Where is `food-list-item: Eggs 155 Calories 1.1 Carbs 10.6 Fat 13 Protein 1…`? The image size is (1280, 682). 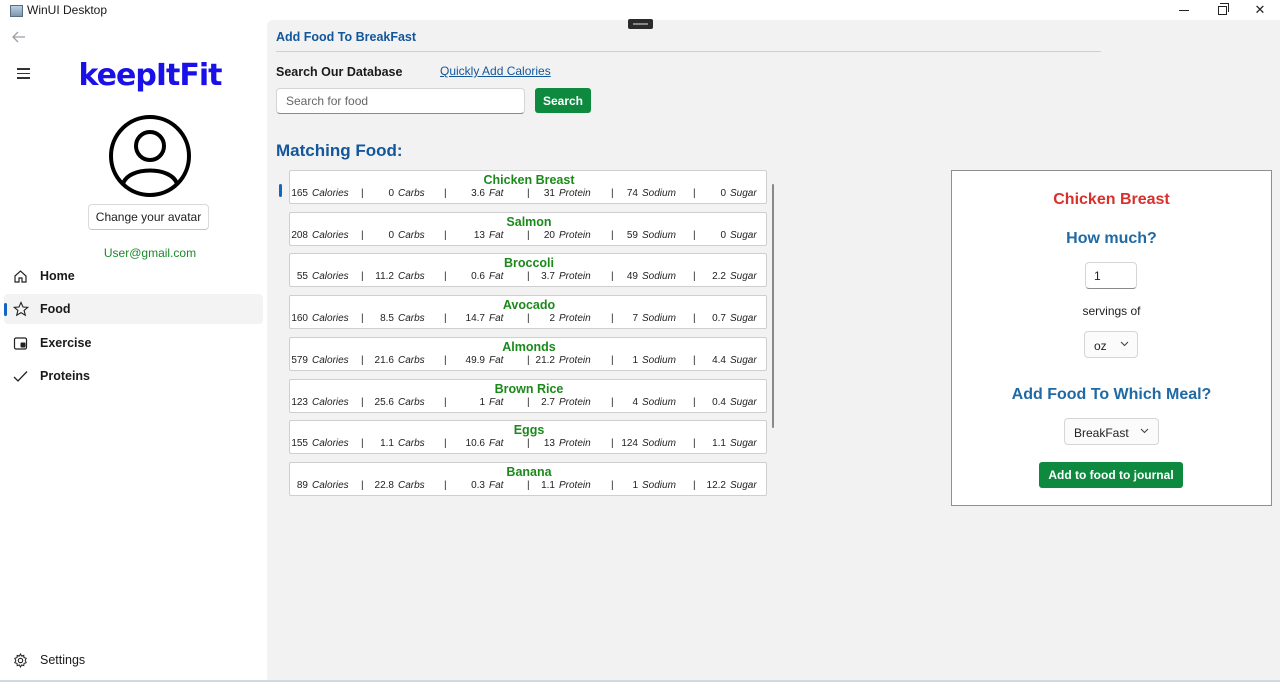 food-list-item: Eggs 155 Calories 1.1 Carbs 10.6 Fat 13 Protein 1… is located at coordinates (528, 437).